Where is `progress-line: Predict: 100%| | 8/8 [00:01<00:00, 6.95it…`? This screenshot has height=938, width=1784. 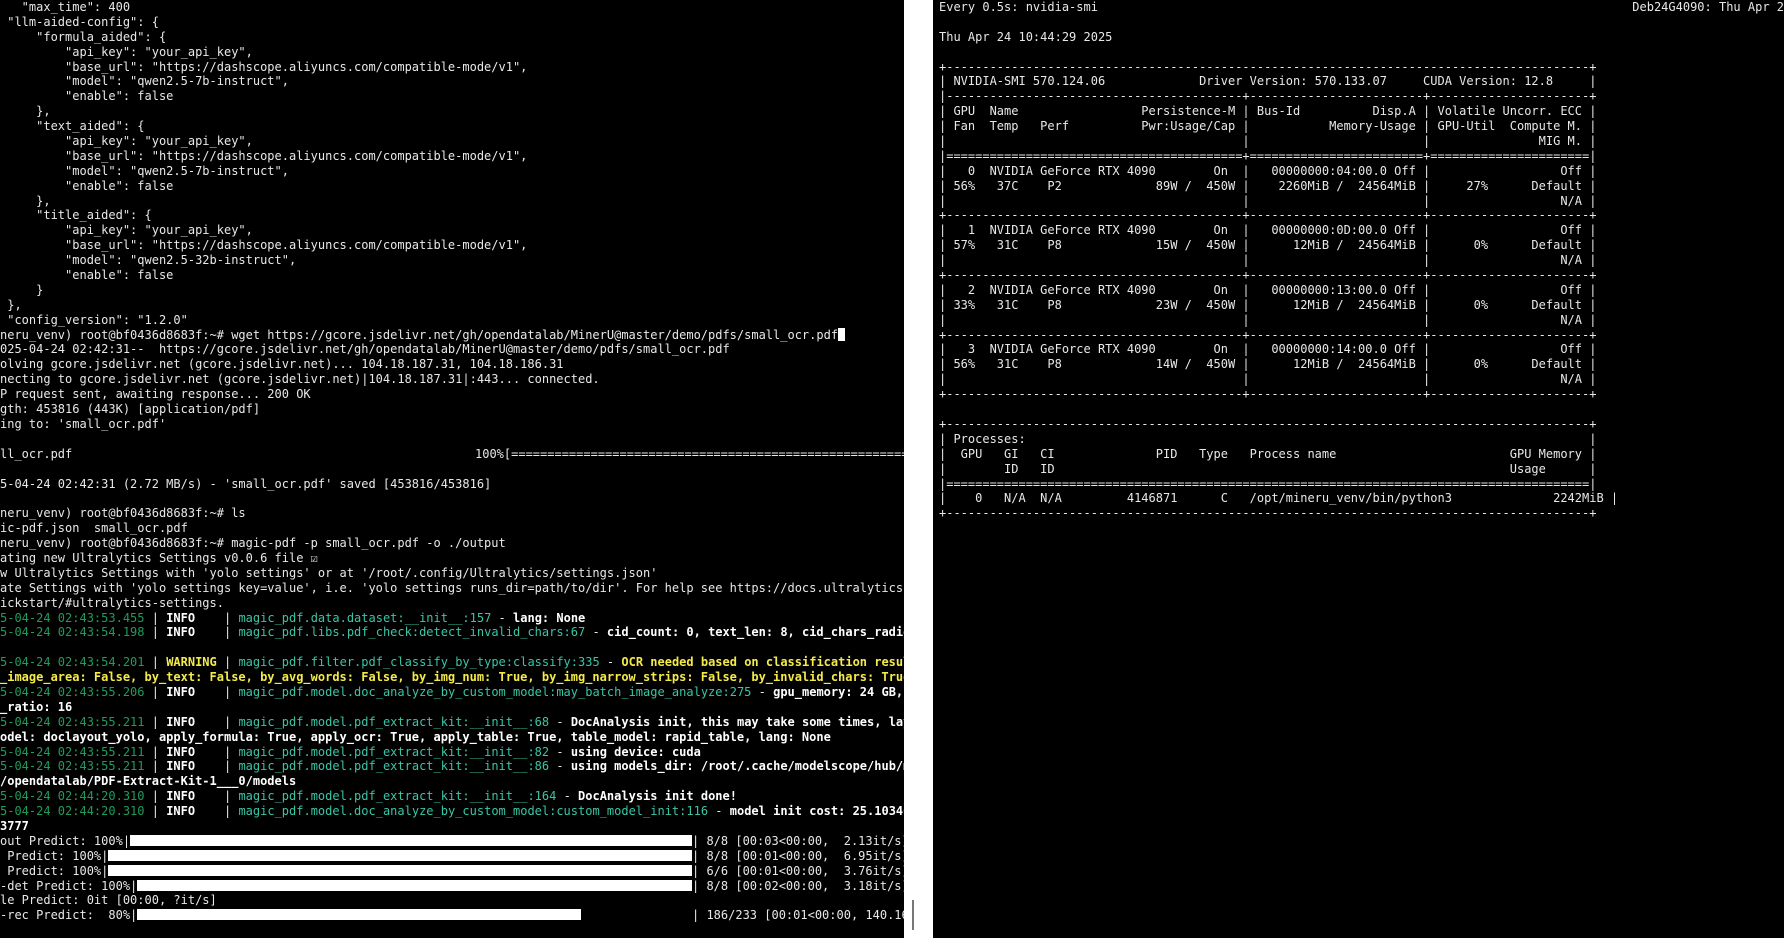
progress-line: Predict: 100%| | 8/8 [00:01<00:00, 6.95it… is located at coordinates (452, 856).